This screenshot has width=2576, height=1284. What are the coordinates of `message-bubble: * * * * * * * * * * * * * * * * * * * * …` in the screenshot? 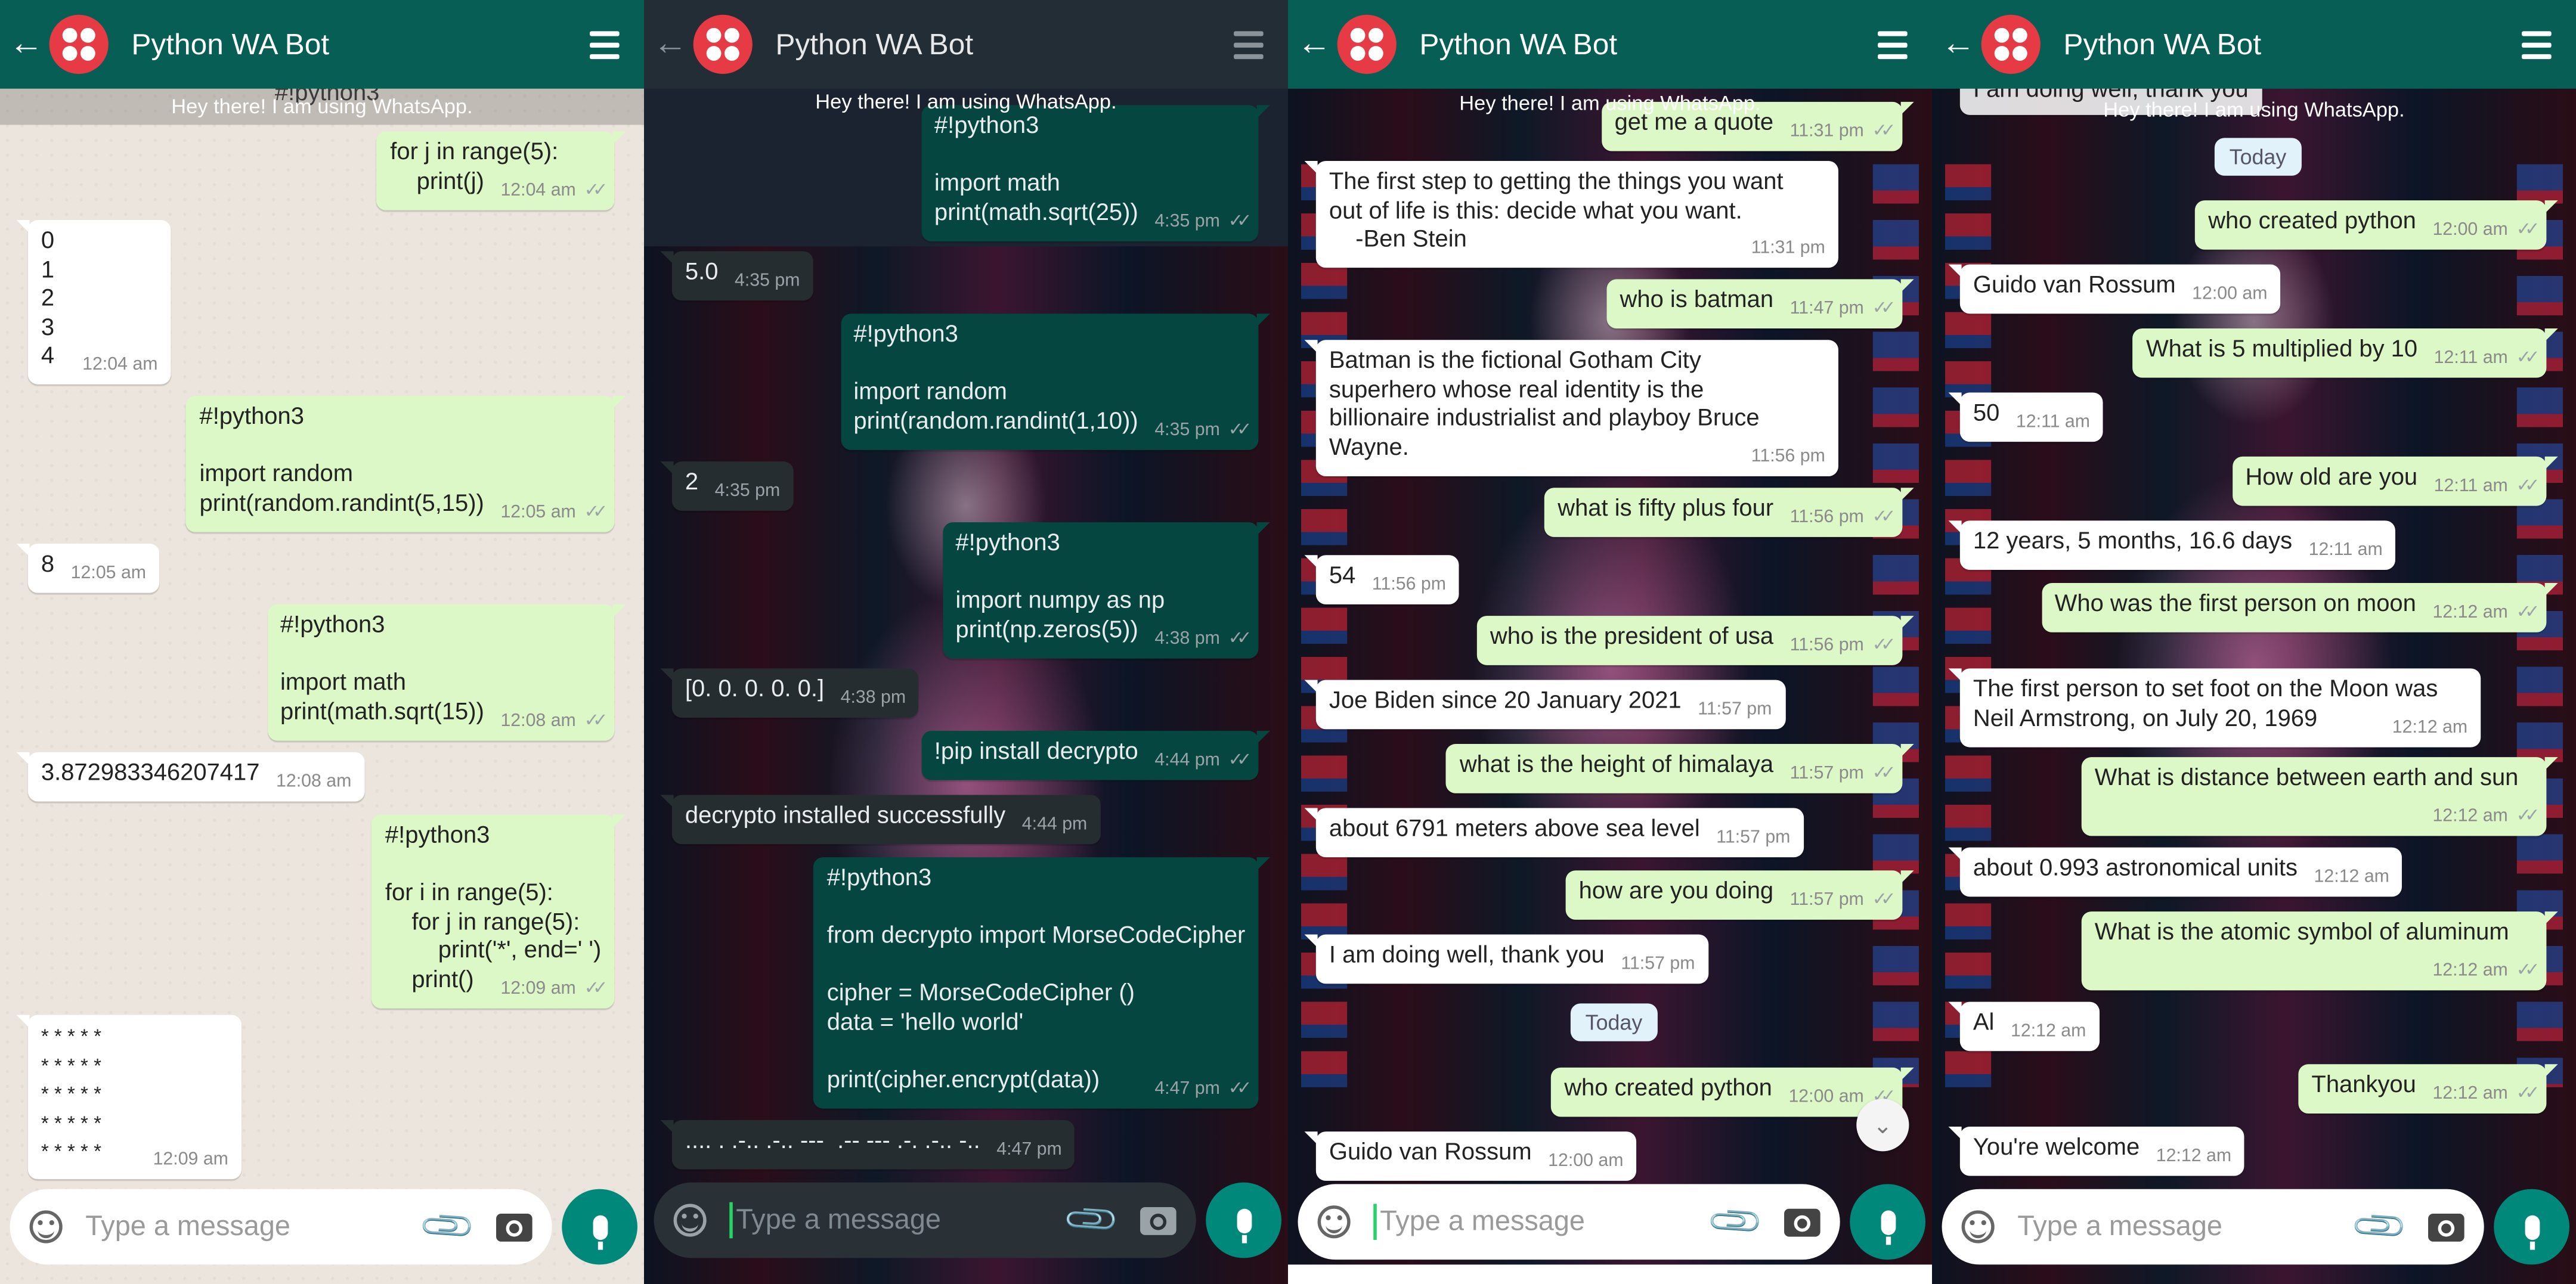 It's located at (129, 1097).